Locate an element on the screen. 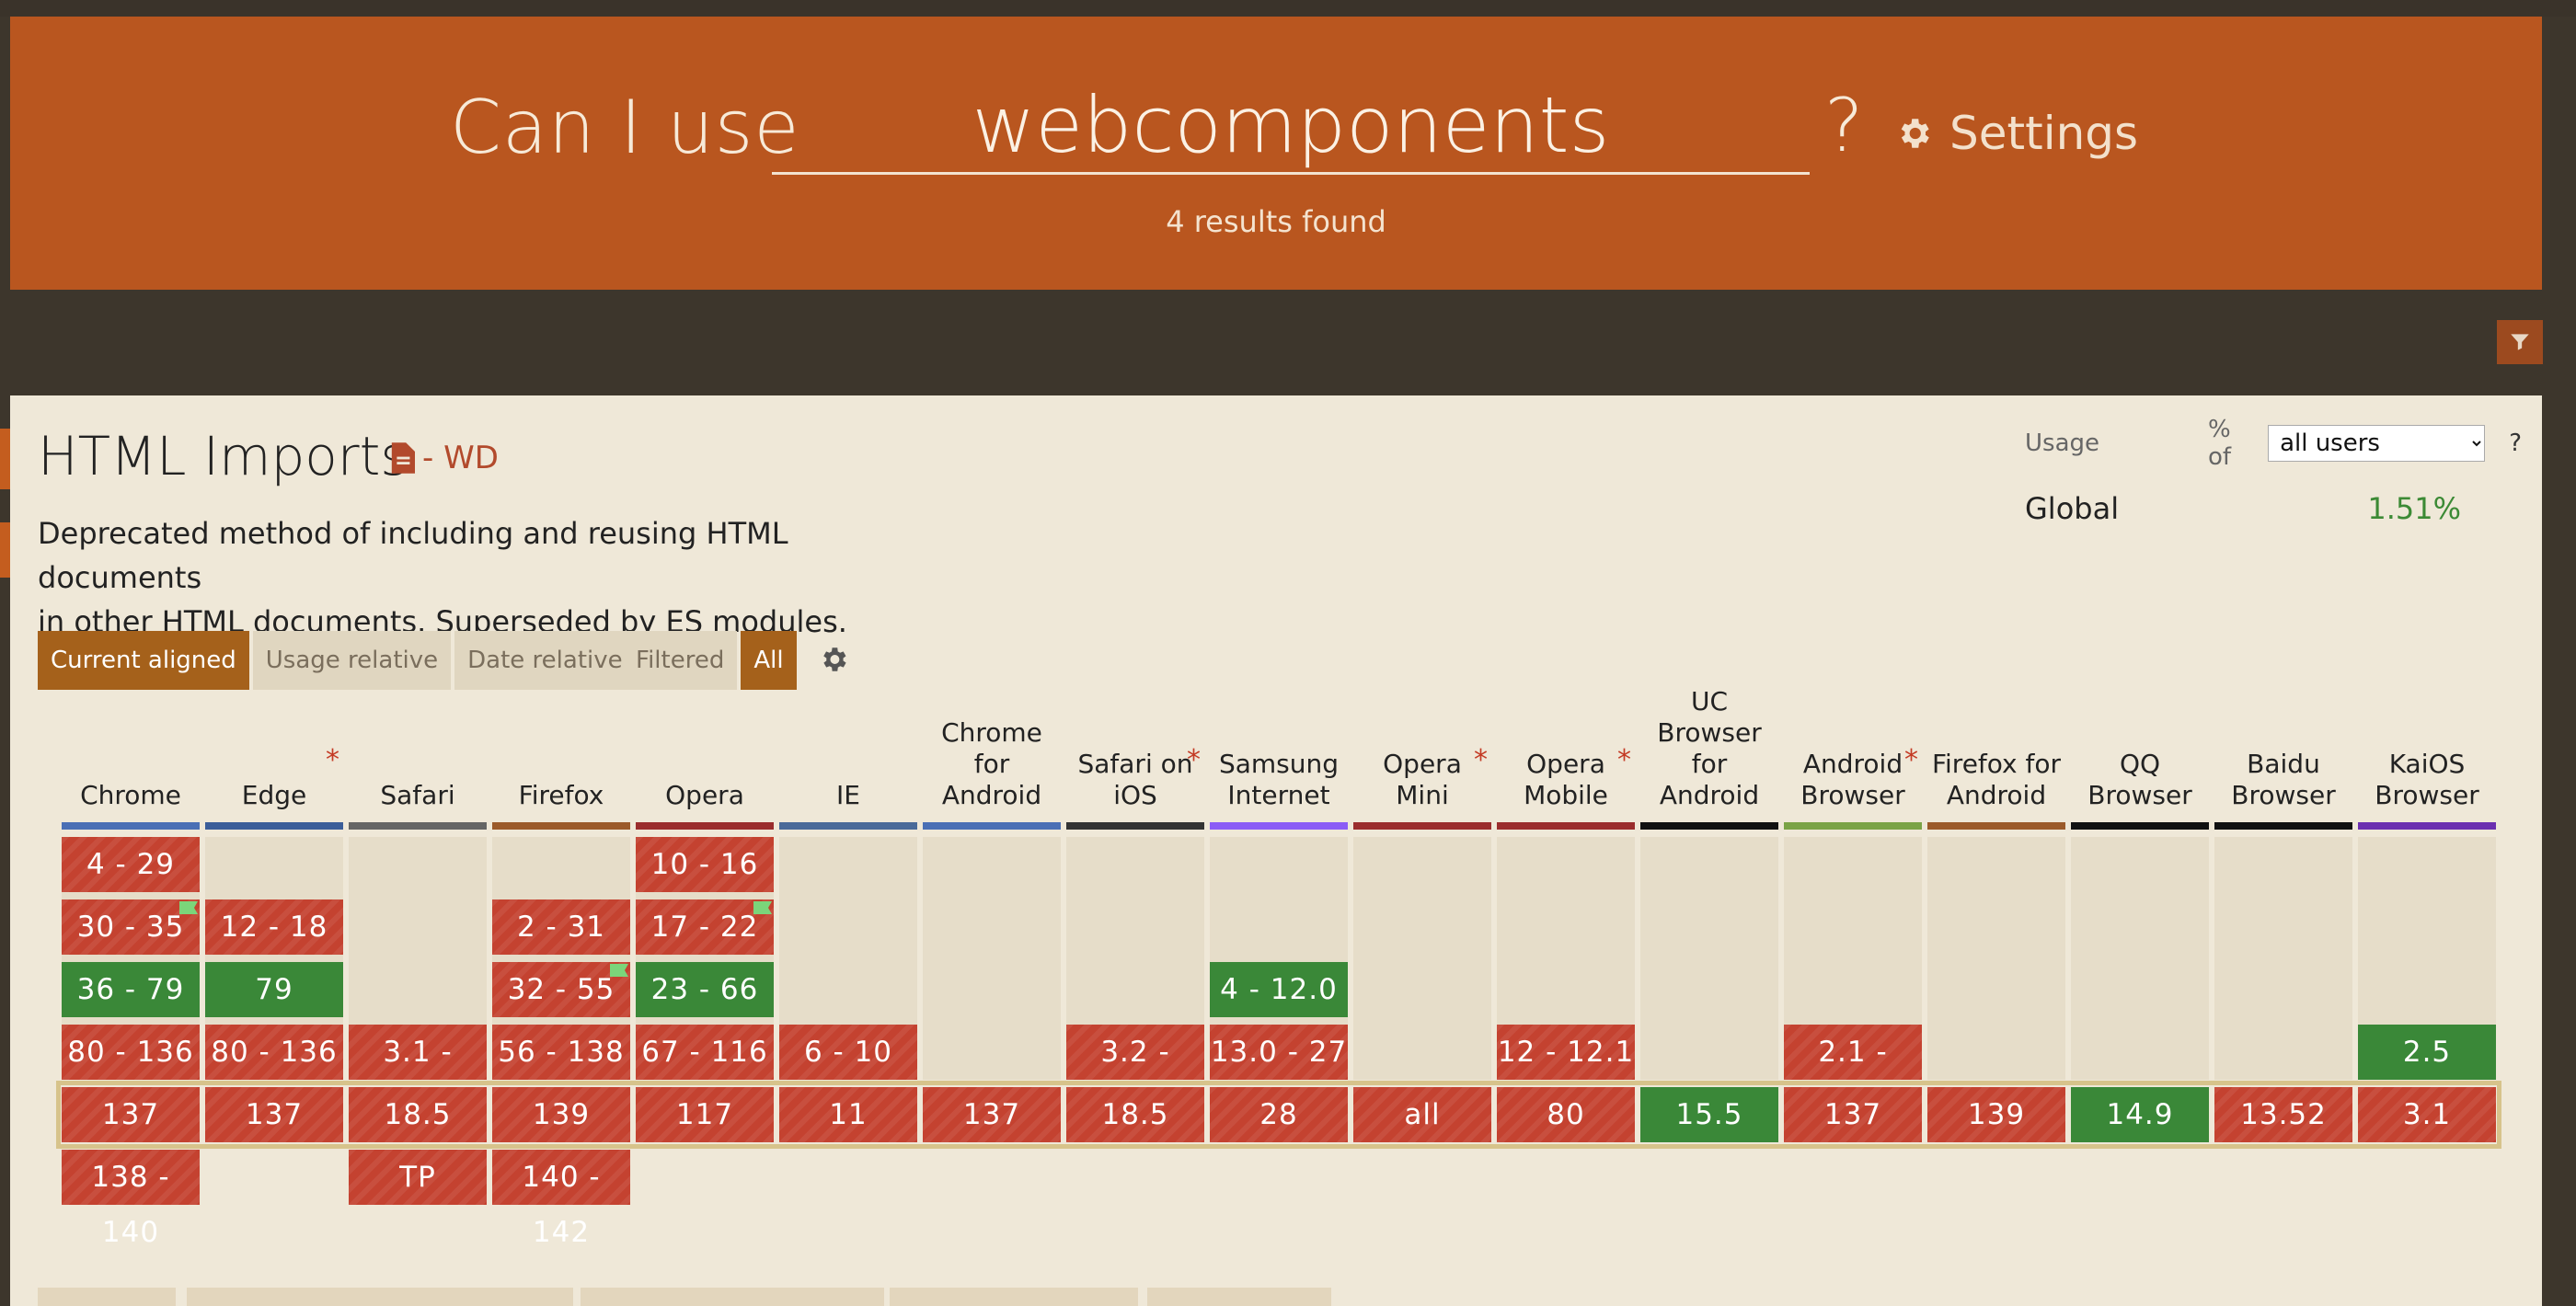  browser-name: Opera Mini is located at coordinates (1422, 780).